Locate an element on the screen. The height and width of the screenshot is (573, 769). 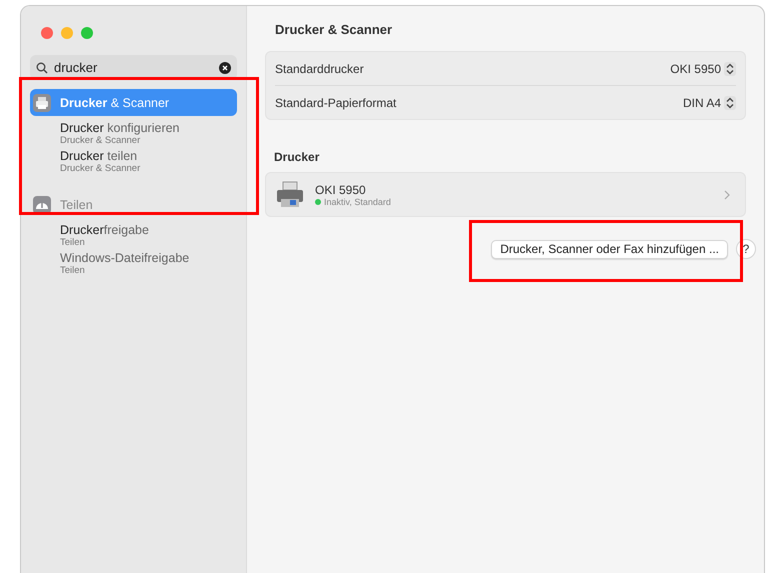
printer-card: OKI 5950 Inaktiv, Standard is located at coordinates (505, 194).